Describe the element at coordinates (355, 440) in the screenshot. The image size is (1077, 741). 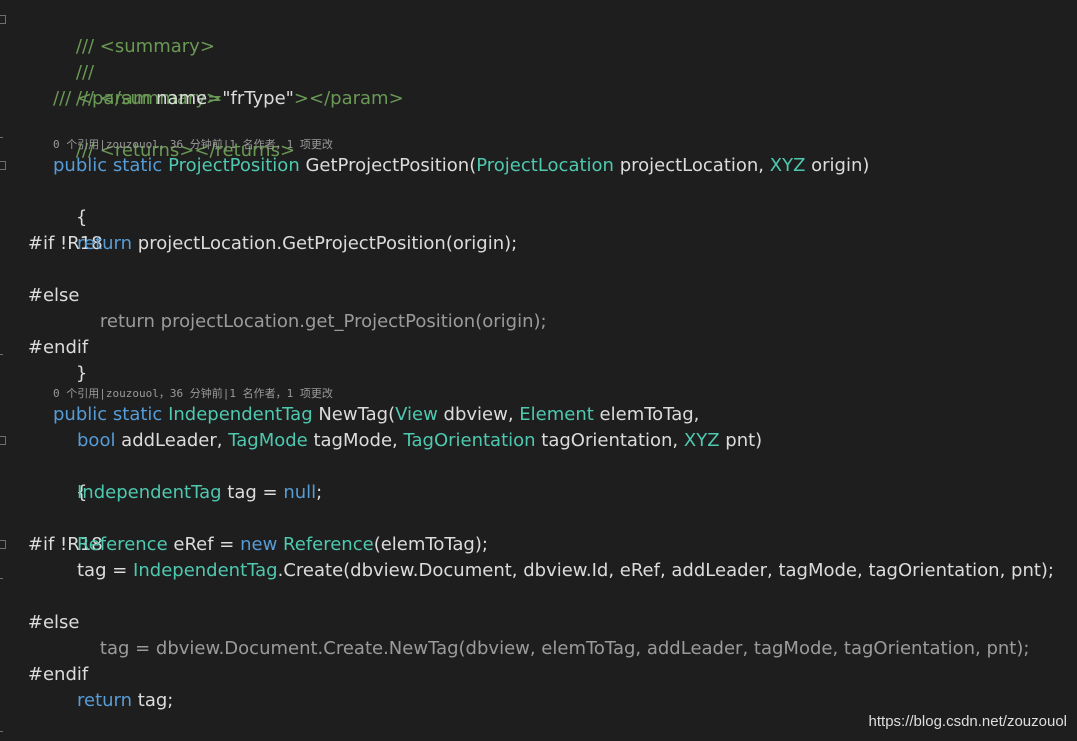
I see `param-name: tagMode,` at that location.